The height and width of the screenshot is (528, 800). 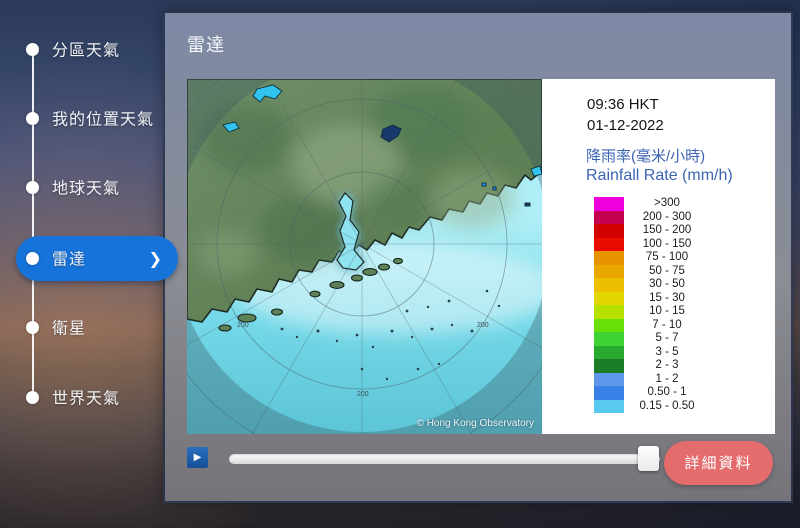 I want to click on legend-row: 0.50 - 1, so click(x=652, y=393).